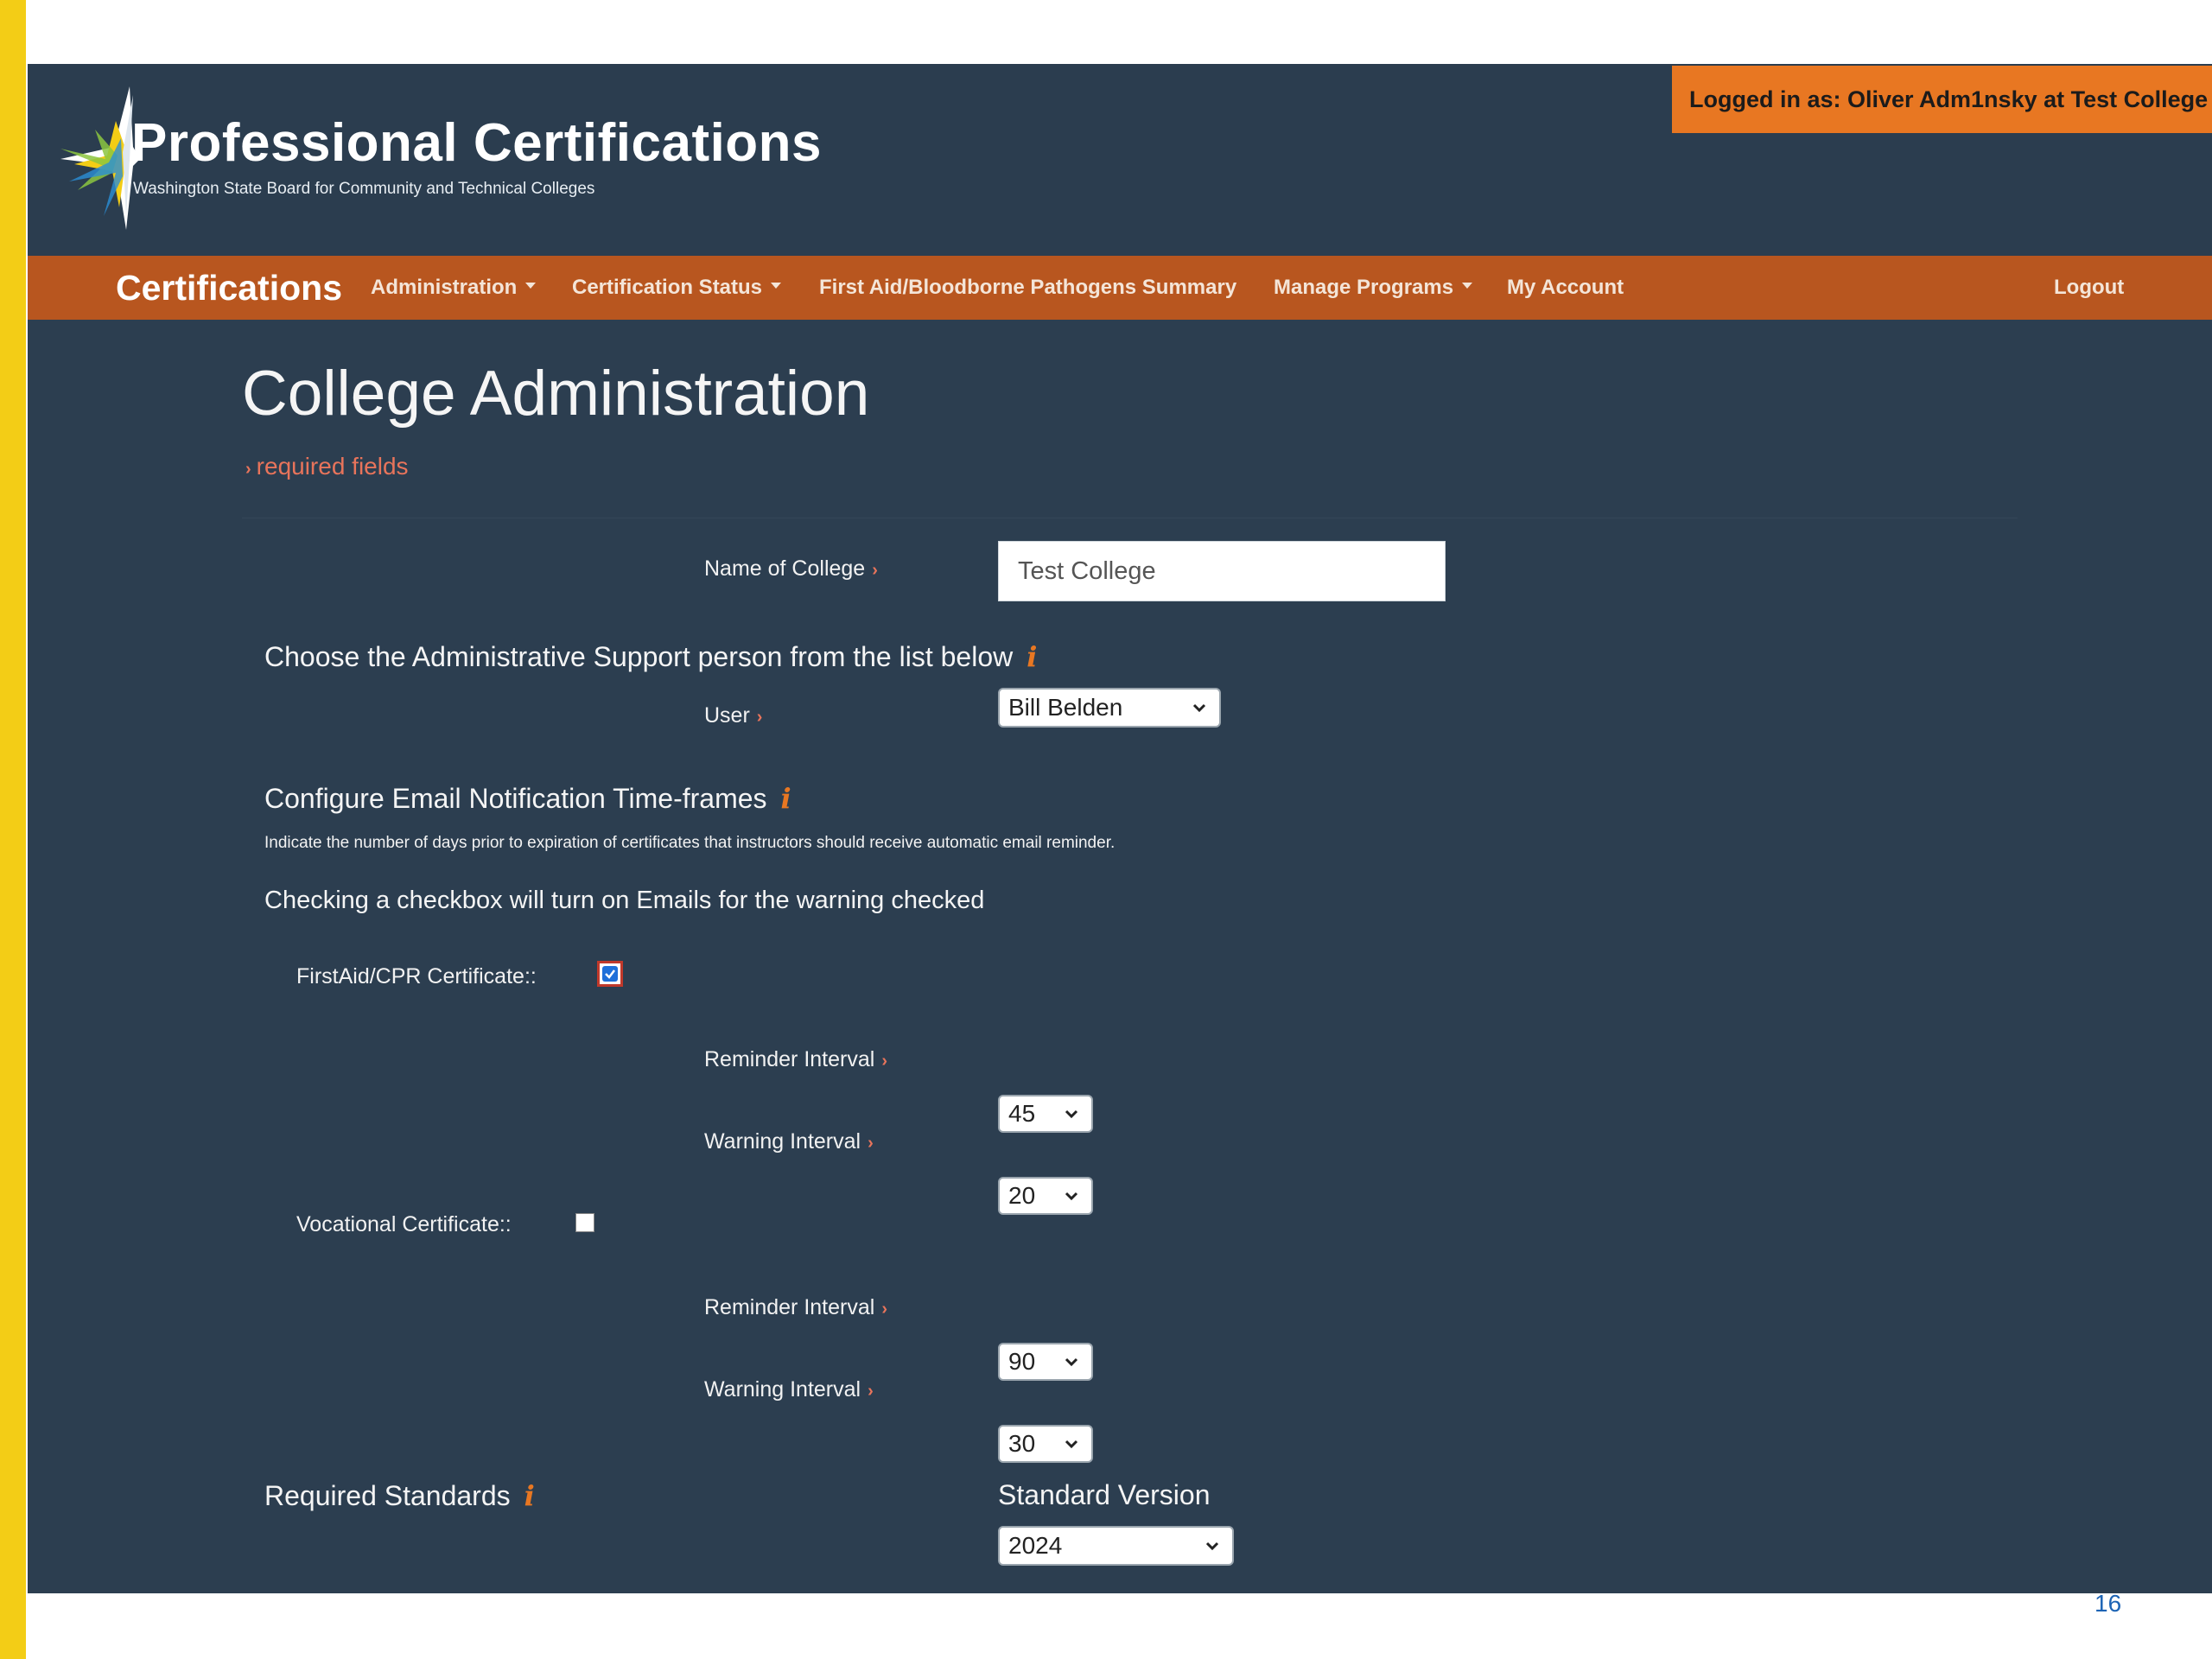  I want to click on vocational-reminder-select: 90, so click(1045, 1362).